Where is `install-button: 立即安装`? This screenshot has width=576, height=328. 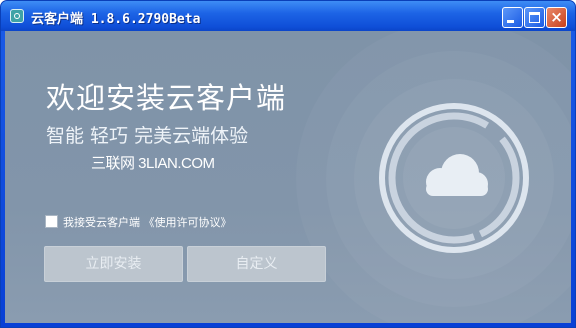
install-button: 立即安装 is located at coordinates (113, 264).